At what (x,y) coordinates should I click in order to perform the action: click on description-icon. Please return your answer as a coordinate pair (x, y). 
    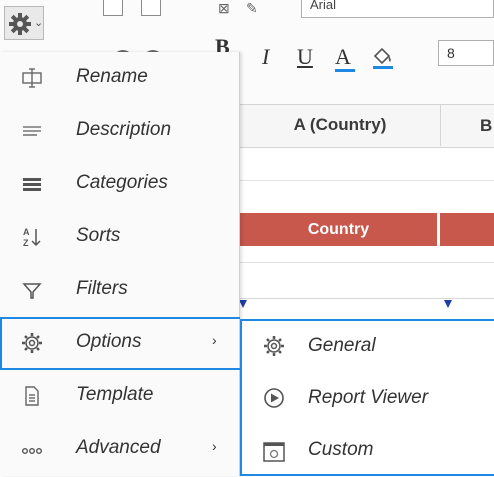
    Looking at the image, I should click on (32, 131).